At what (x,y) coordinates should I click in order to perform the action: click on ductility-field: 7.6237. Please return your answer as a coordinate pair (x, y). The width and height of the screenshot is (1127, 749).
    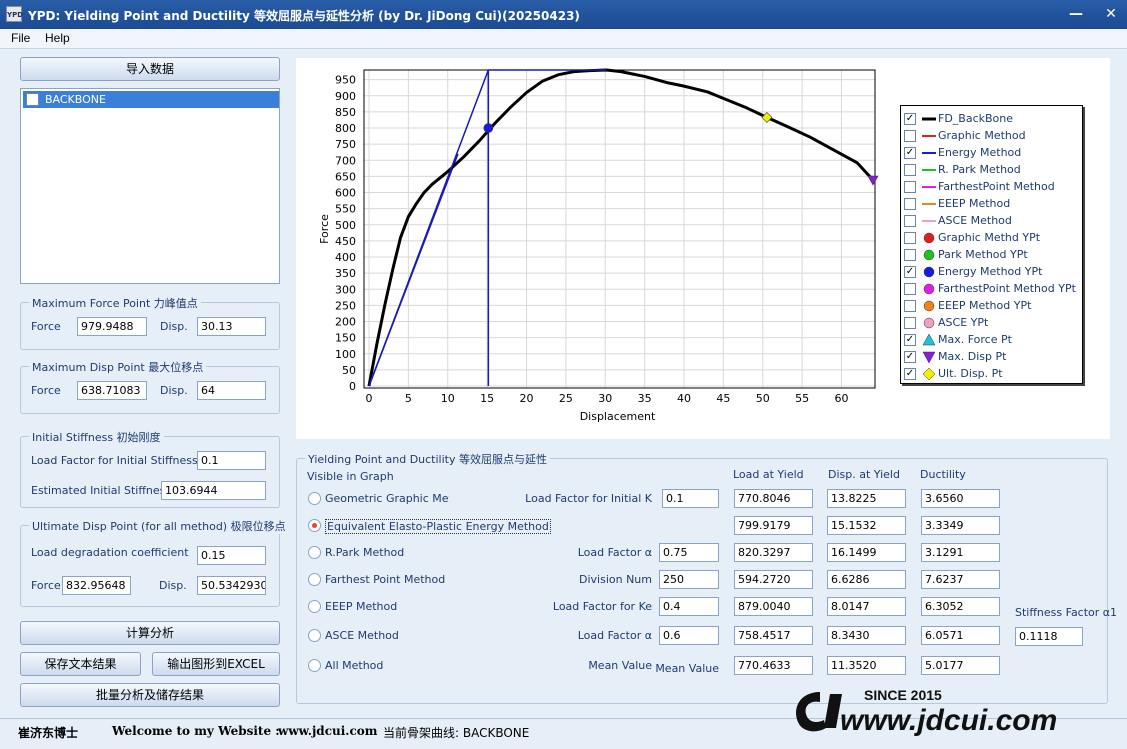
    Looking at the image, I should click on (960, 579).